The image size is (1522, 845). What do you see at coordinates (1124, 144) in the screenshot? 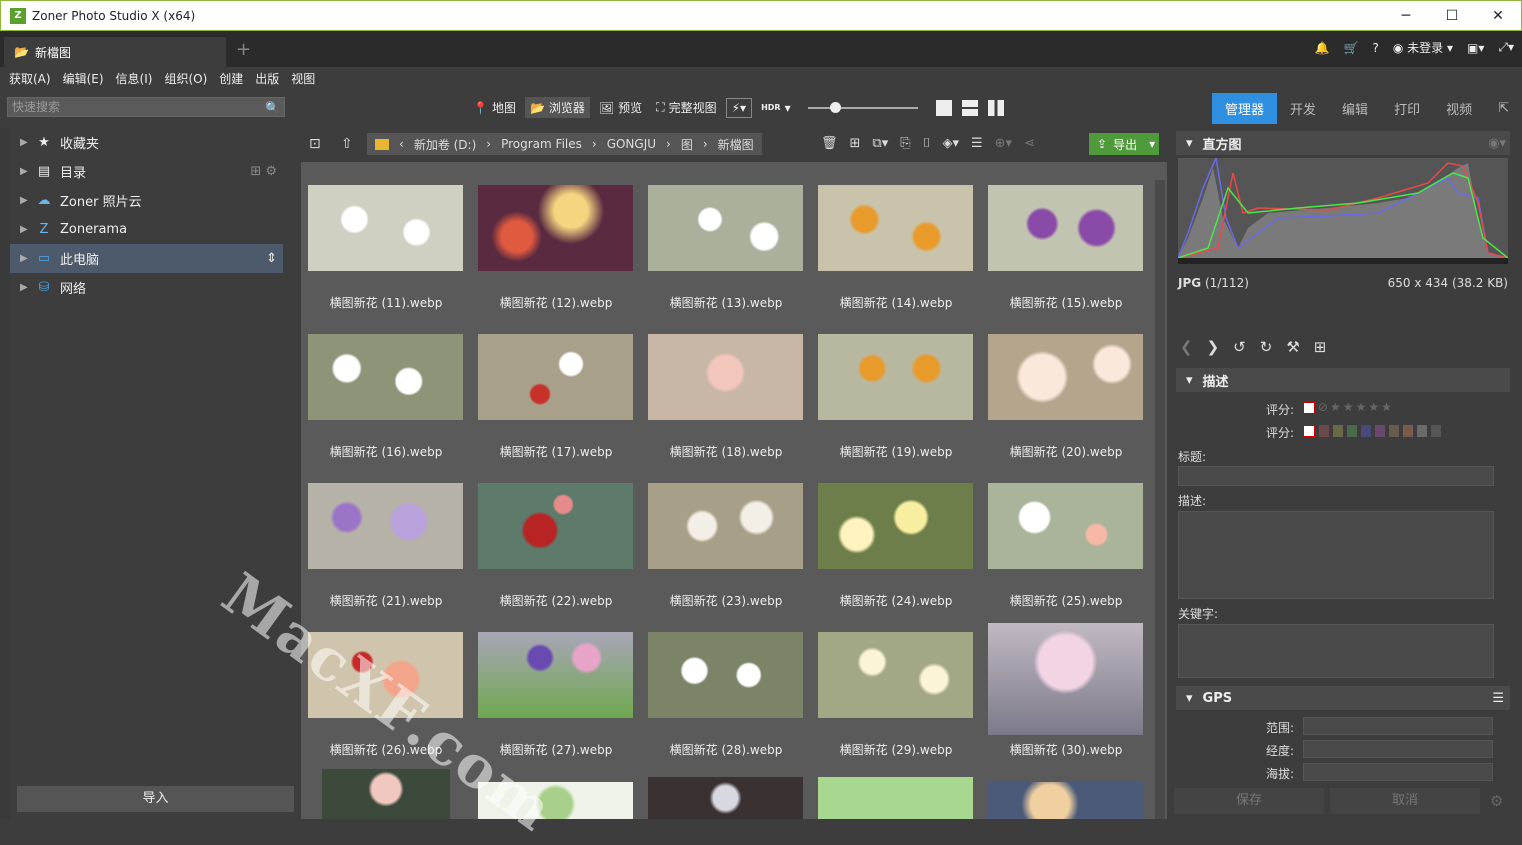
I see `export-button: ⇪ 导出 ▾` at bounding box center [1124, 144].